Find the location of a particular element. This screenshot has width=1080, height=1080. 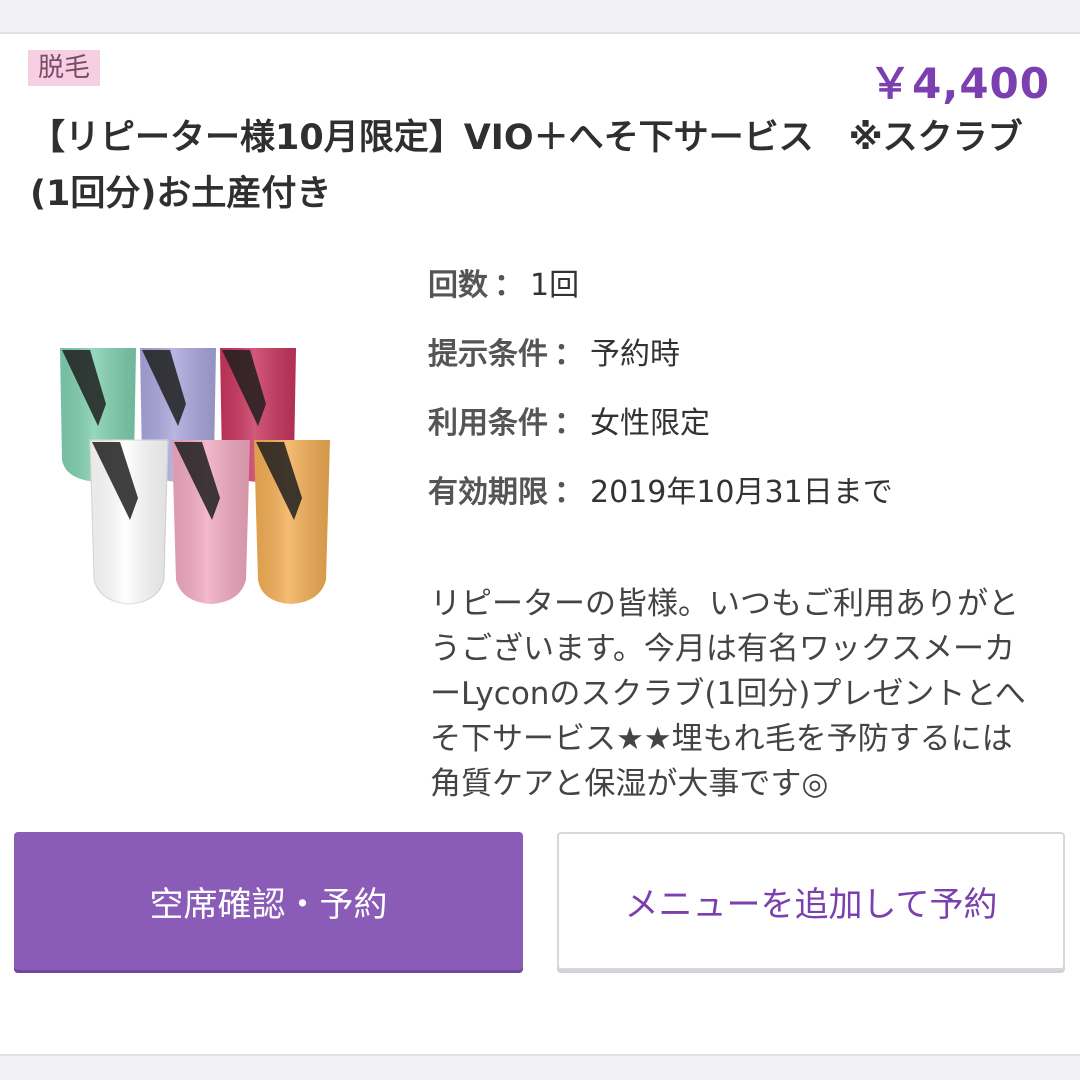

detail-row-usage-condition: 利用条件 ： 女性限定 is located at coordinates (738, 432).